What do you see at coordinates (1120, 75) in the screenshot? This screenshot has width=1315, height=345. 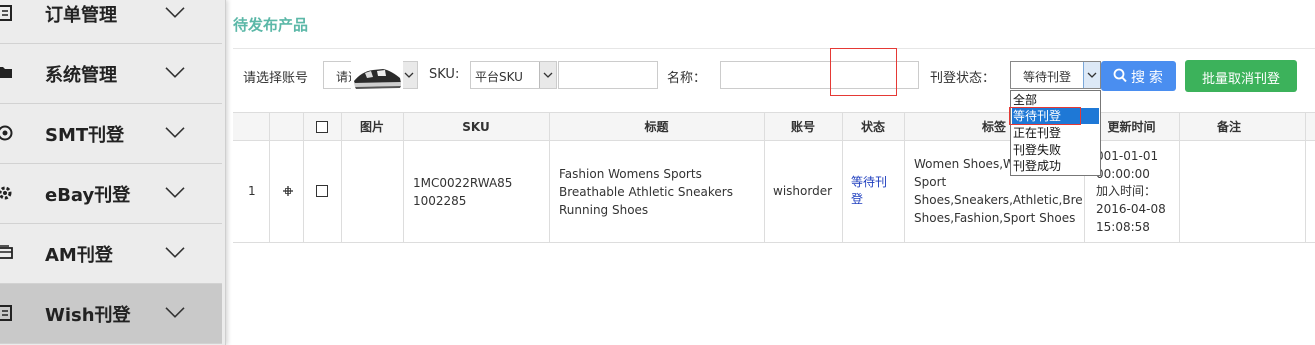 I see `search-icon` at bounding box center [1120, 75].